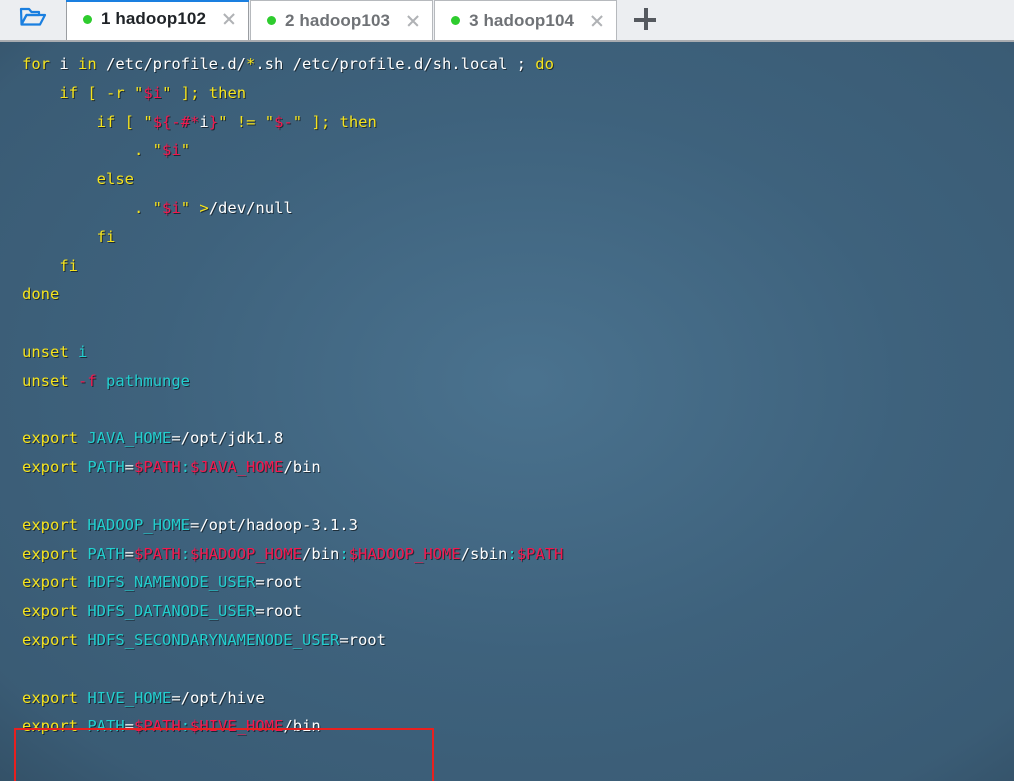 Image resolution: width=1014 pixels, height=781 pixels. I want to click on tab-hadoop104: 3 hadoop104, so click(526, 20).